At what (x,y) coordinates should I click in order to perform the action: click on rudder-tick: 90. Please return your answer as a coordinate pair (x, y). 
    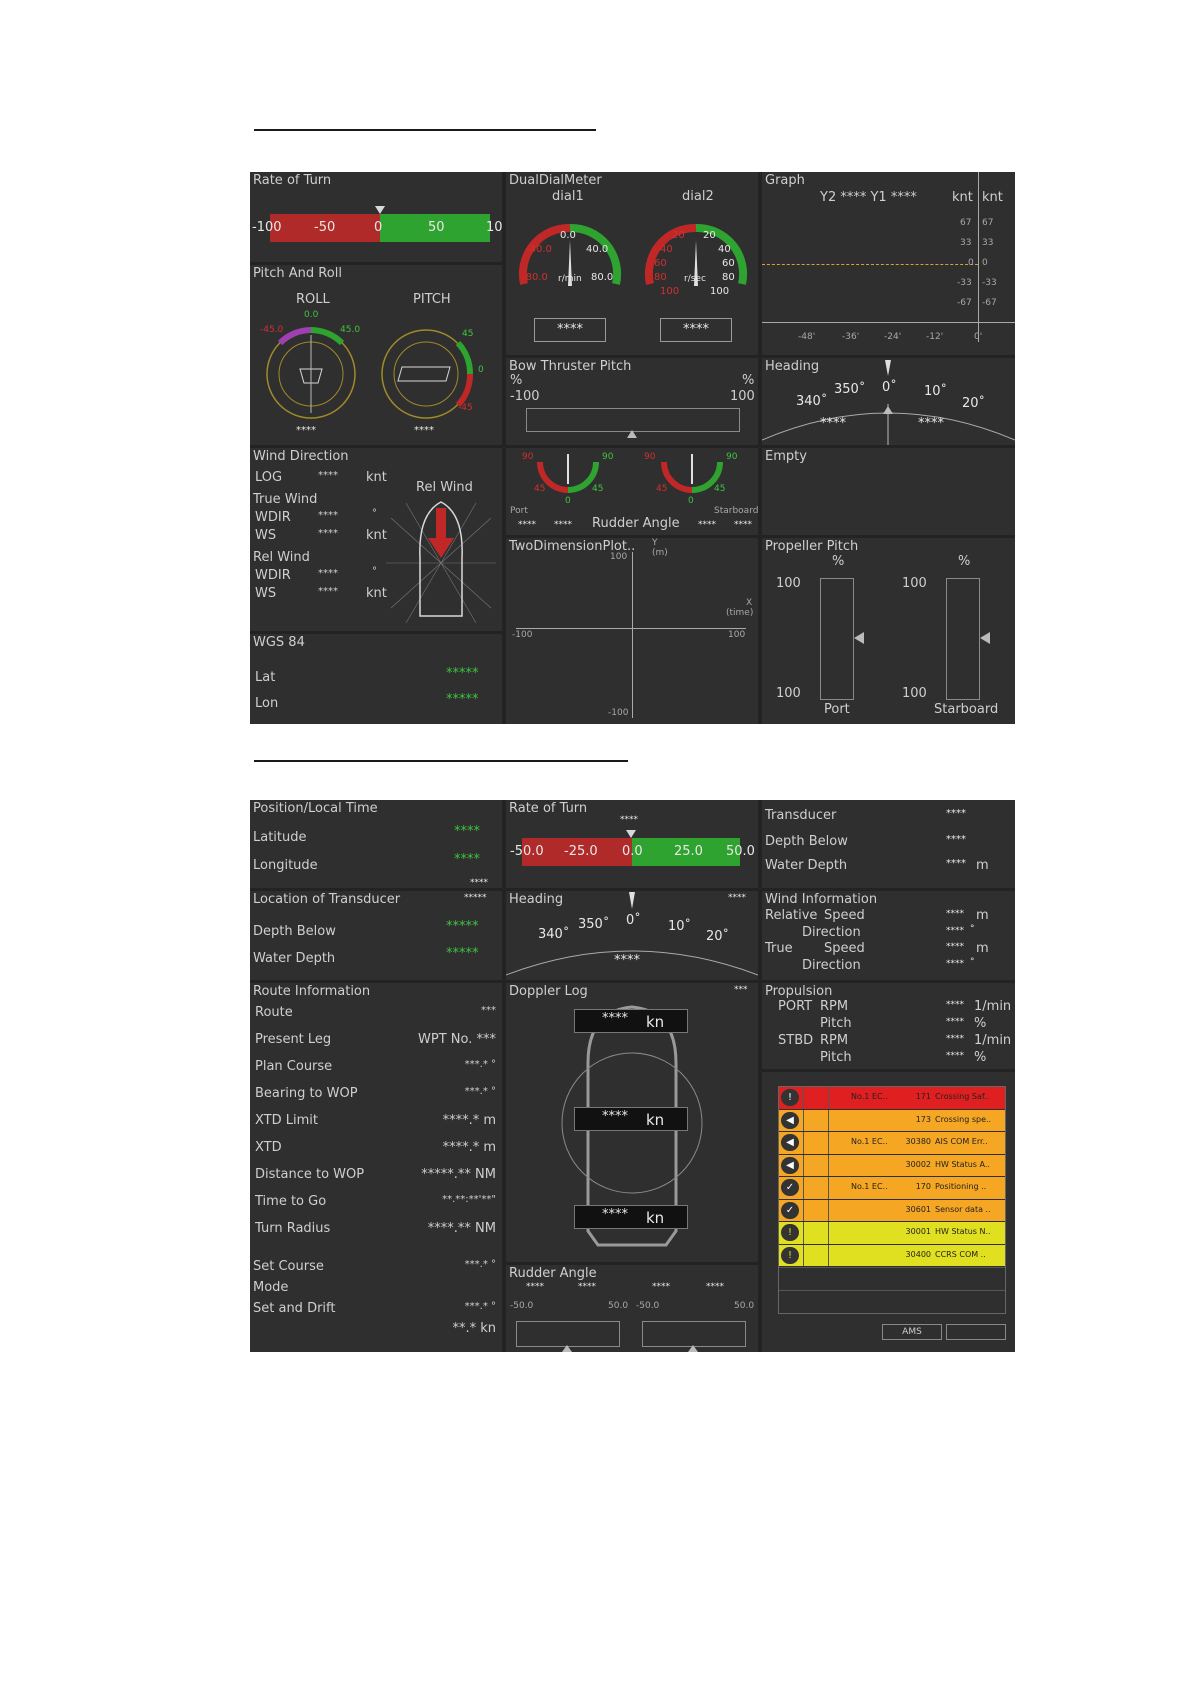
    Looking at the image, I should click on (528, 457).